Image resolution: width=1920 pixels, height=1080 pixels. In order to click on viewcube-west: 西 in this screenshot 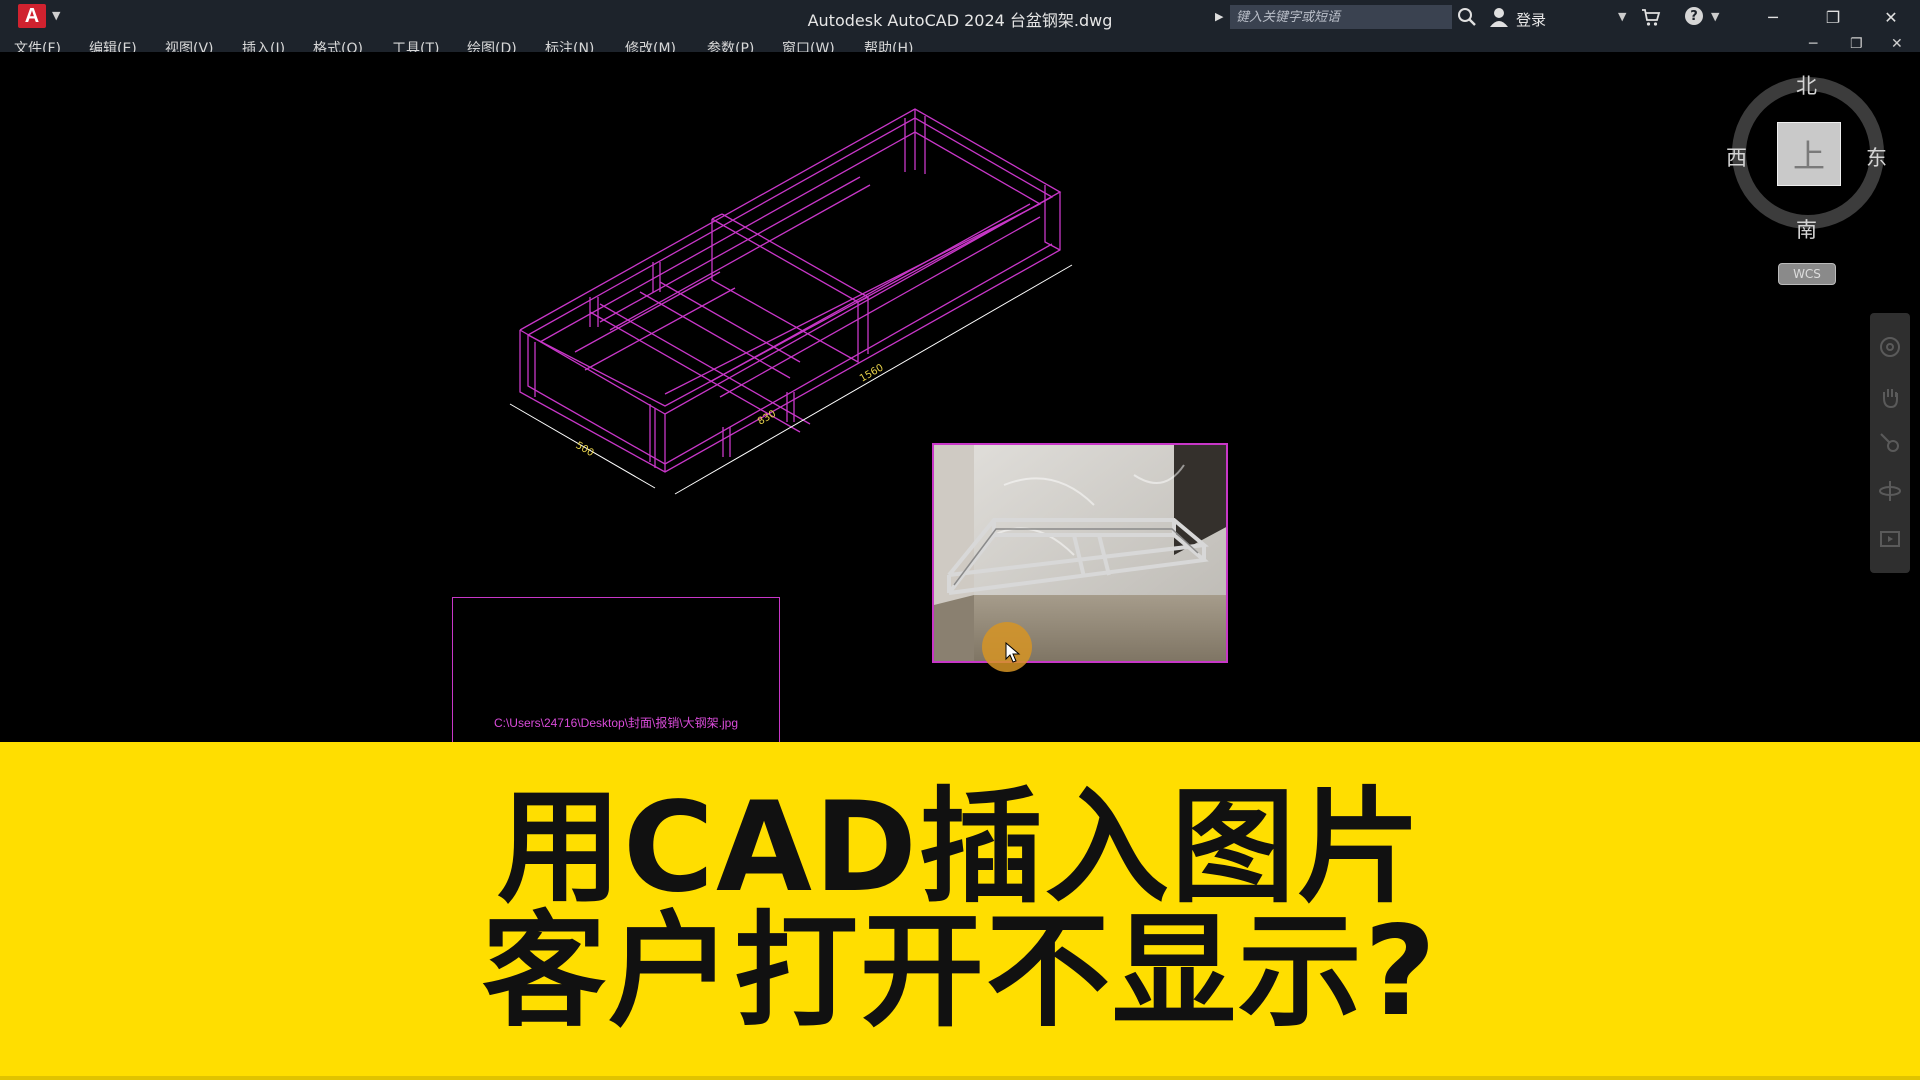, I will do `click(1736, 157)`.